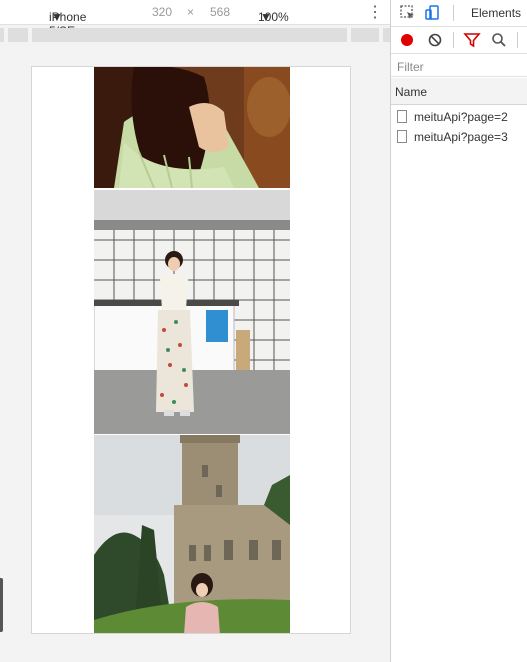  I want to click on table-row: meituApi?page=3, so click(459, 137).